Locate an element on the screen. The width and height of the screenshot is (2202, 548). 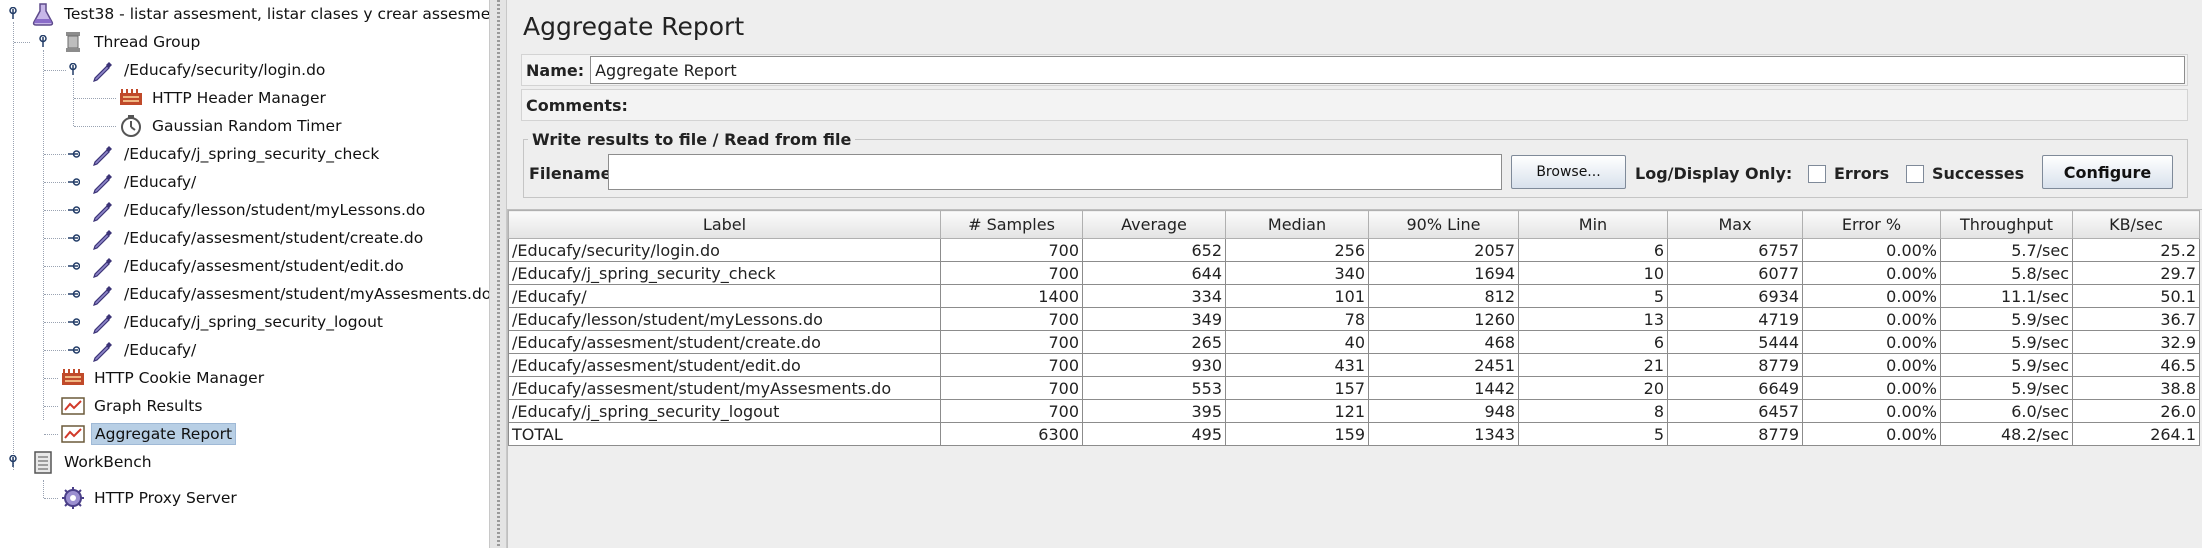
tree-node-sampler-root-2: /Educafy/ is located at coordinates (144, 350).